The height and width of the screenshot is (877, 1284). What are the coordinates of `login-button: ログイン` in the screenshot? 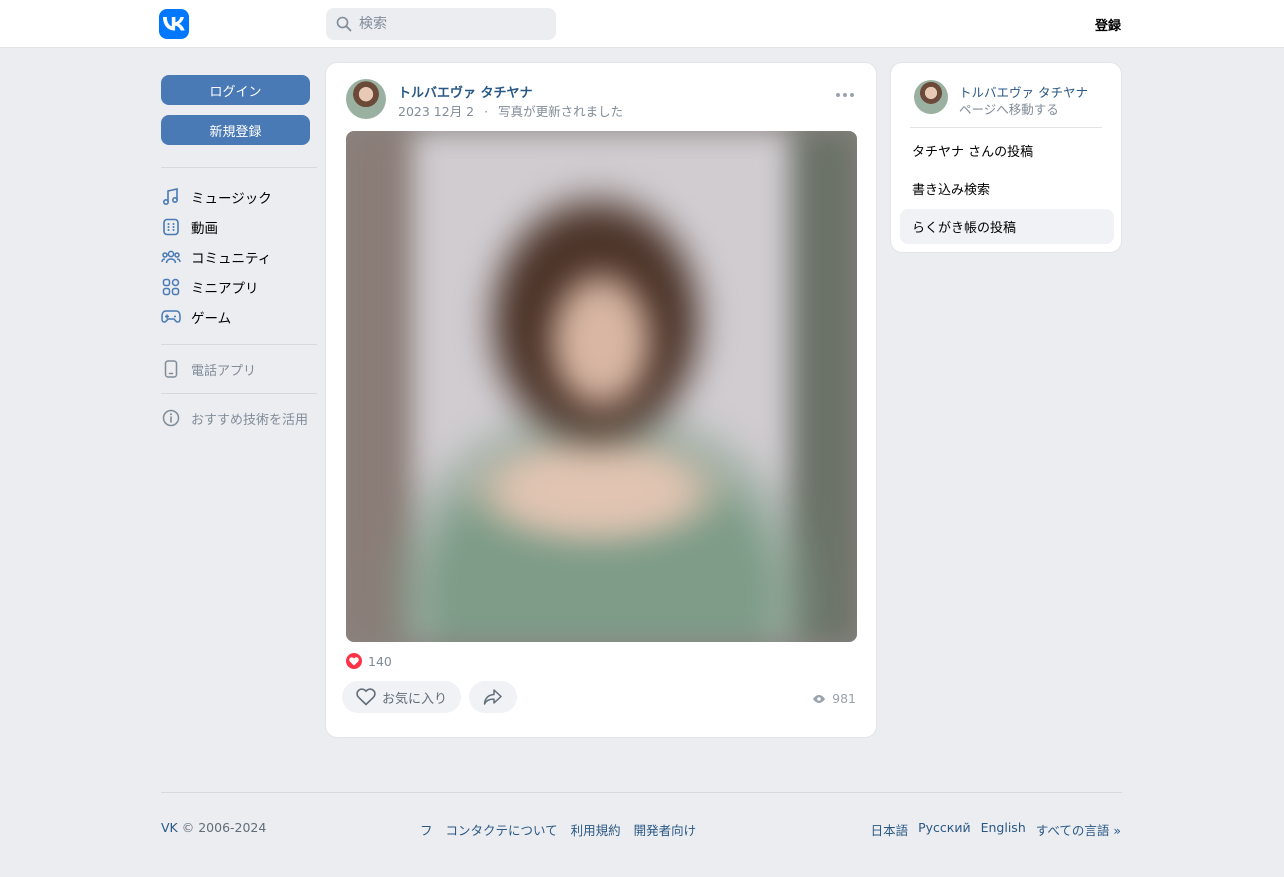 It's located at (235, 90).